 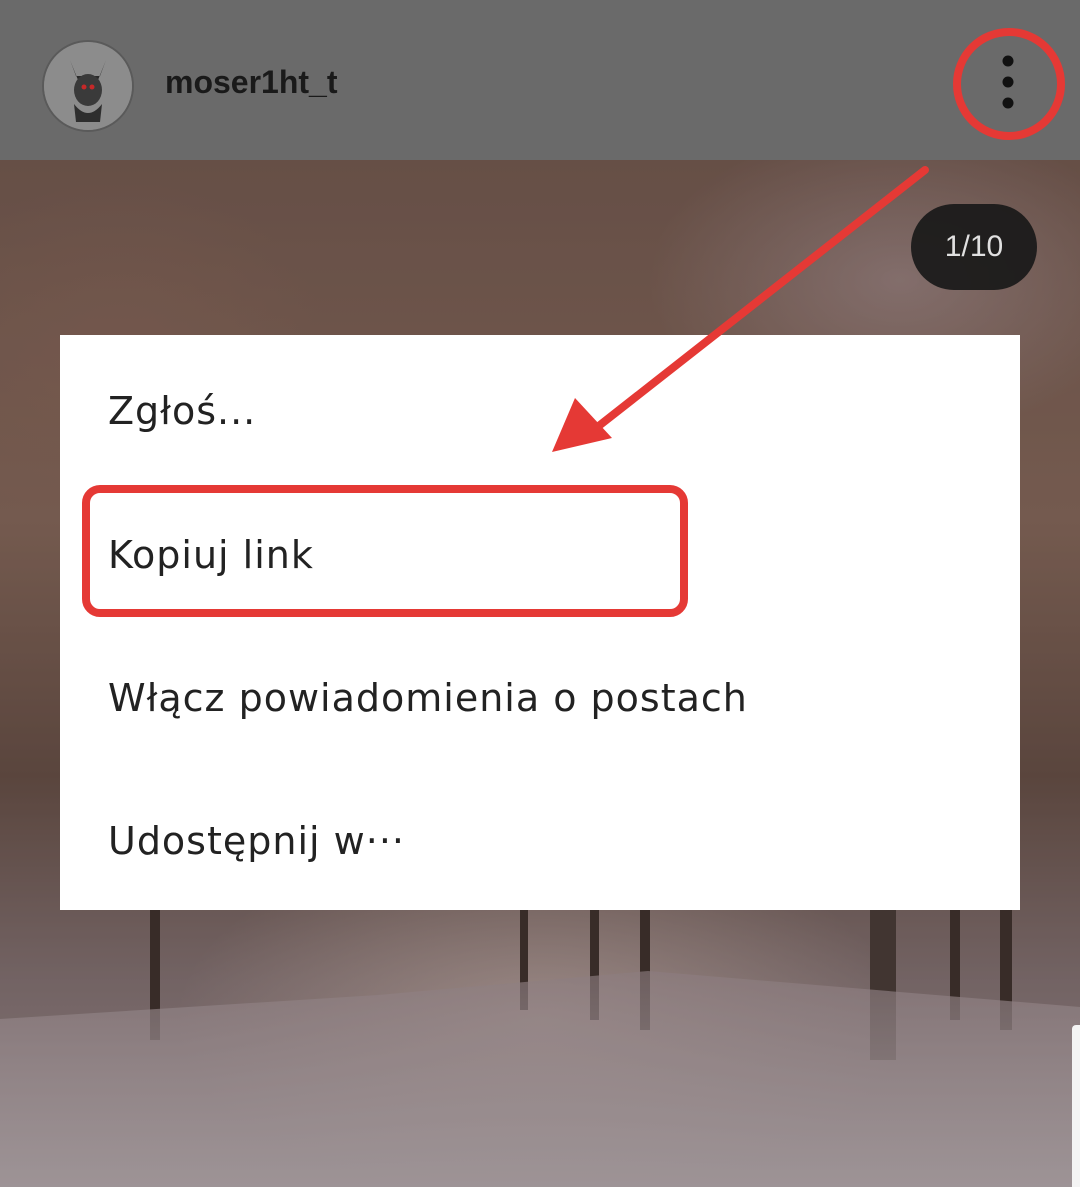 I want to click on avatar, so click(x=88, y=86).